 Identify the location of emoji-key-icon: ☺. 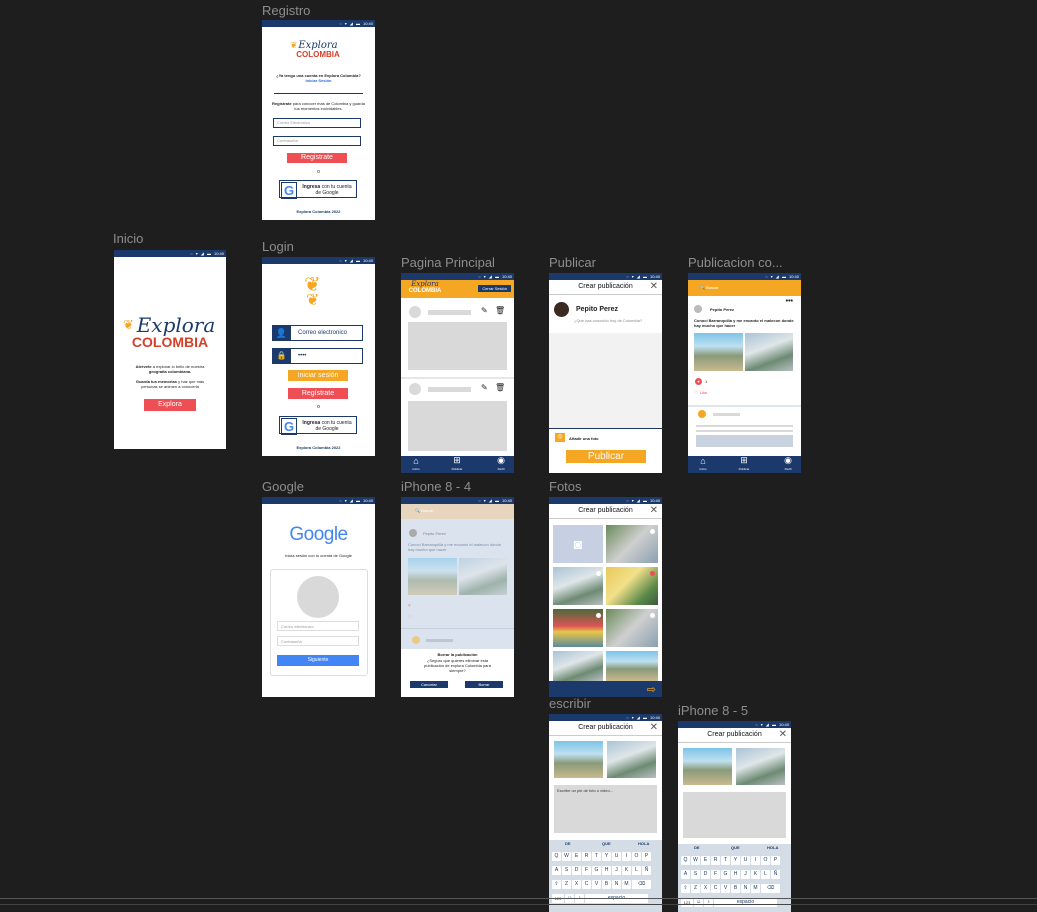
(698, 902).